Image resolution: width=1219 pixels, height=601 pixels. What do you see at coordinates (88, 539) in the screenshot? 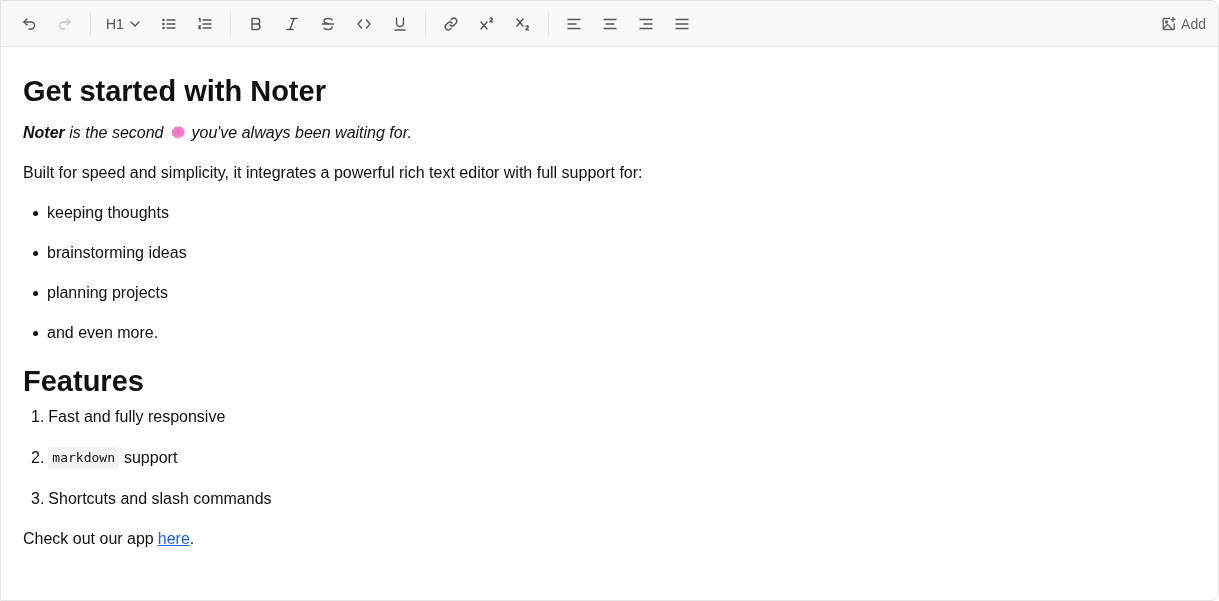
I see `body-text: Check out our app` at bounding box center [88, 539].